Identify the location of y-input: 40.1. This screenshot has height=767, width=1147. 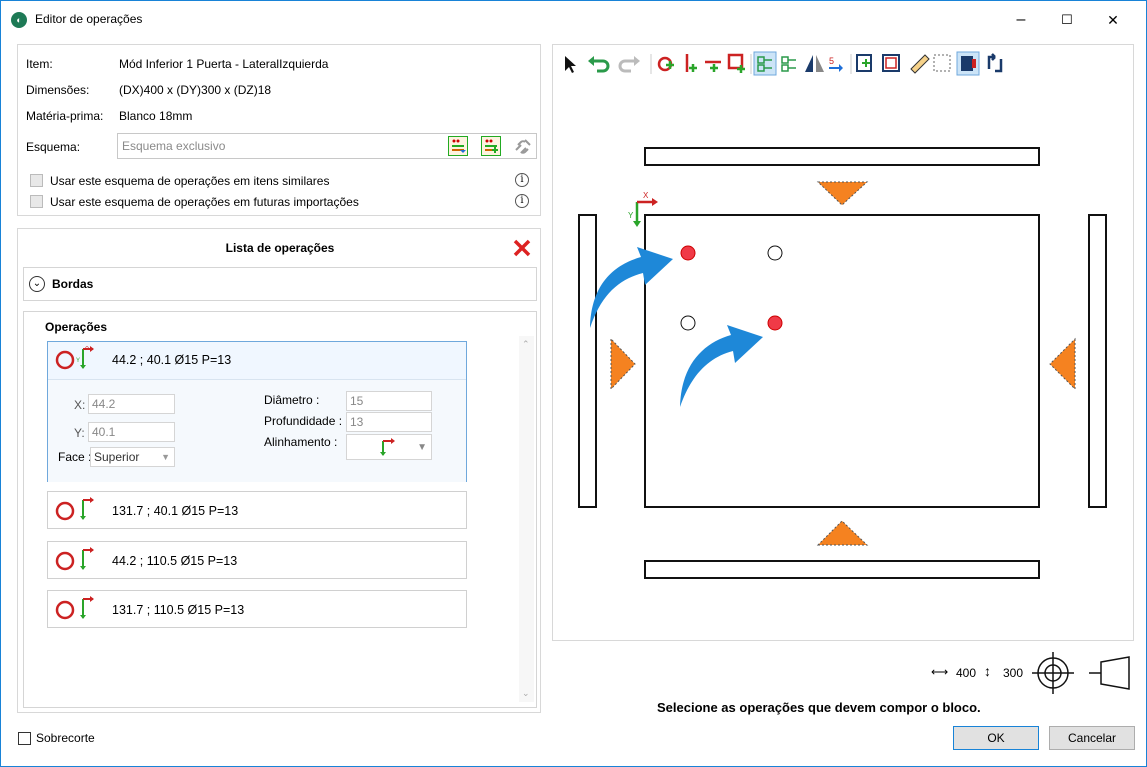
(131, 432).